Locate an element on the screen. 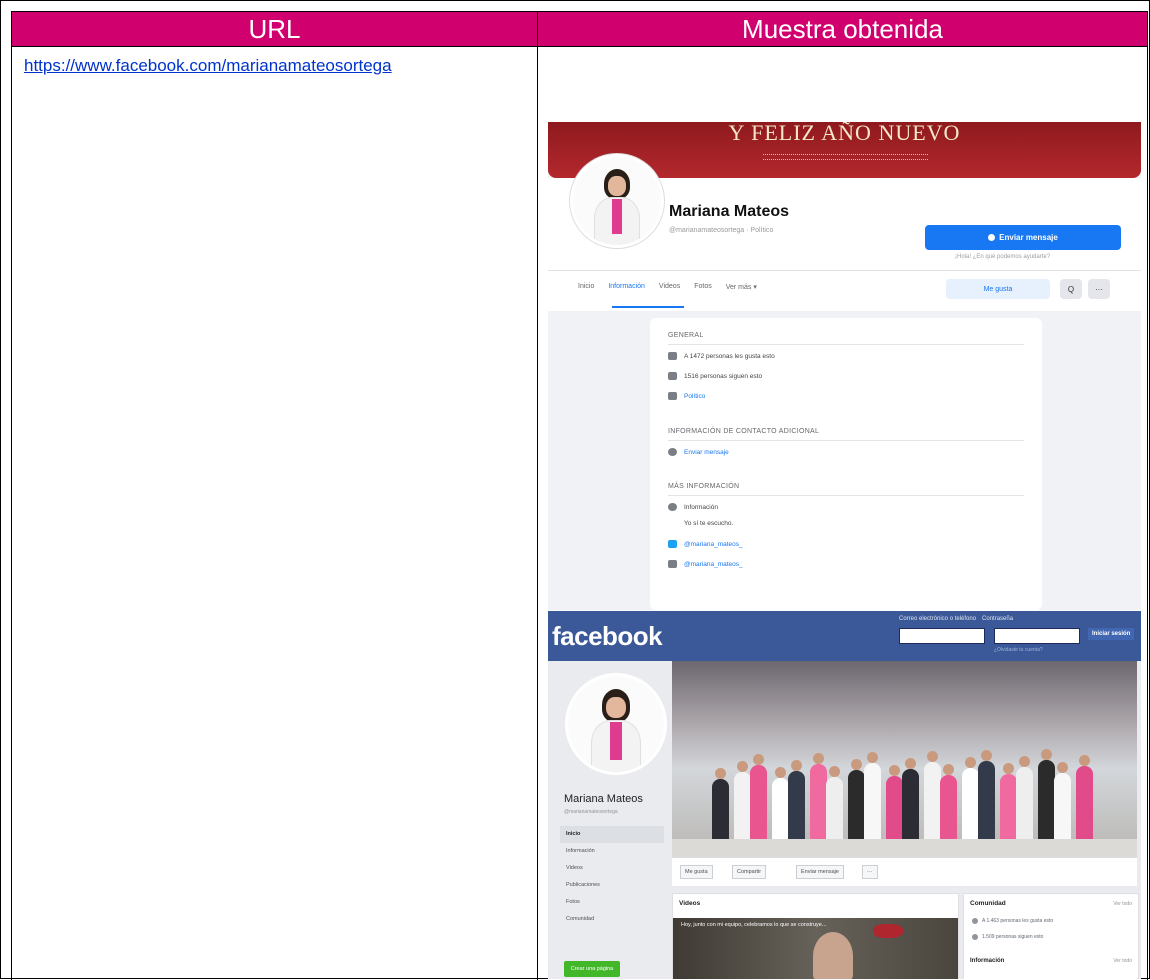 The height and width of the screenshot is (980, 1150). section-contact: INFORMACIÓN DE CONTACTO ADICIONAL is located at coordinates (744, 431).